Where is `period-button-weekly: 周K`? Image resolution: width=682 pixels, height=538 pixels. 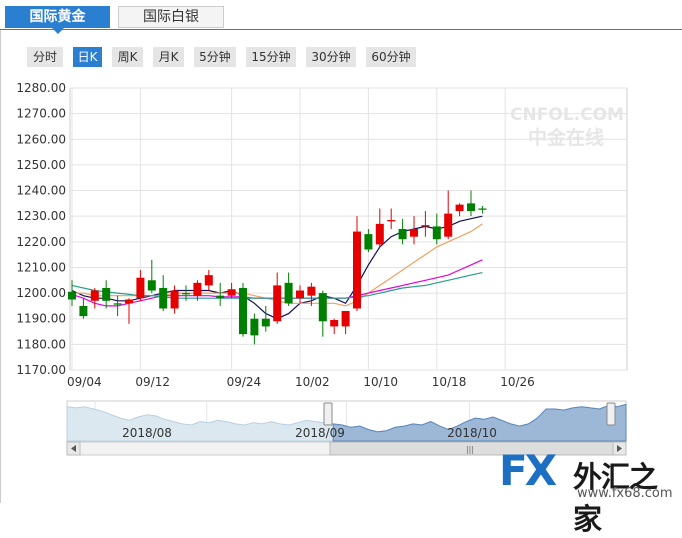
period-button-weekly: 周K is located at coordinates (127, 57).